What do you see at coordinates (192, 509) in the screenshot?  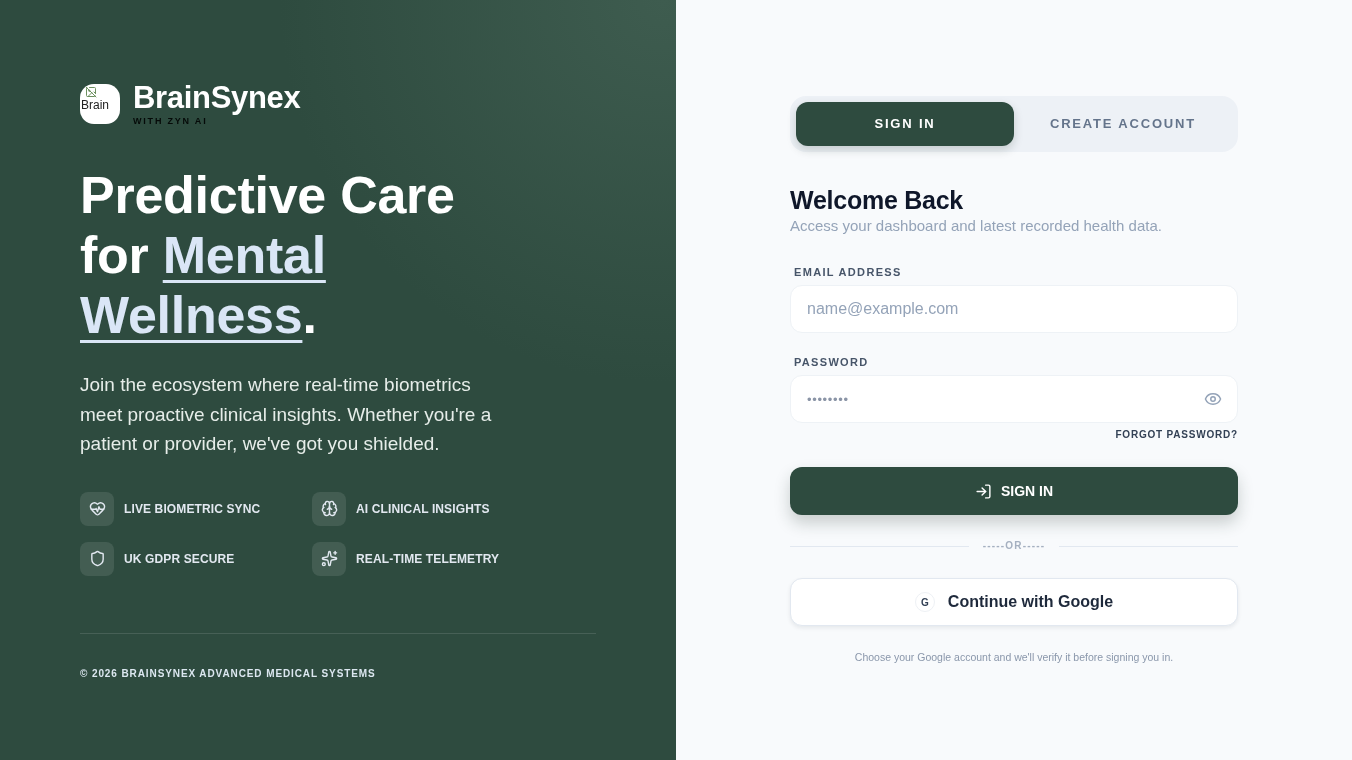 I see `feature-label: LIVE BIOMETRIC SYNC` at bounding box center [192, 509].